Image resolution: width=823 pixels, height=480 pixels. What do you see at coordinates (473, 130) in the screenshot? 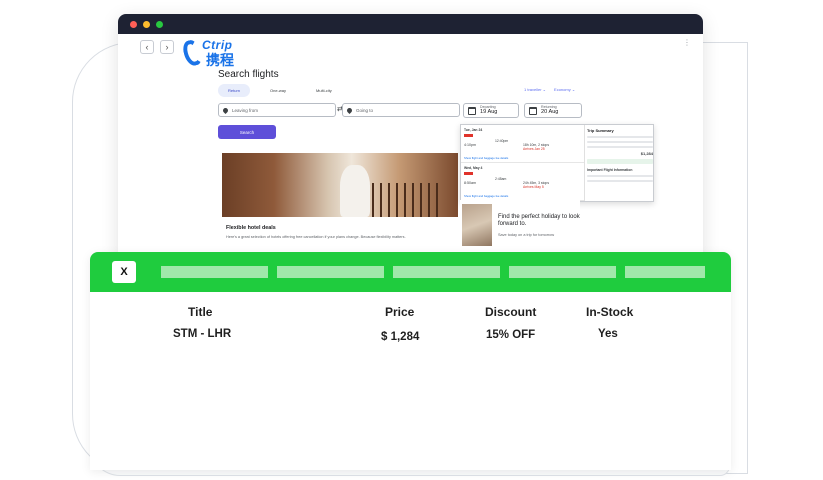
I see `flight-date: Tue, Jan 24` at bounding box center [473, 130].